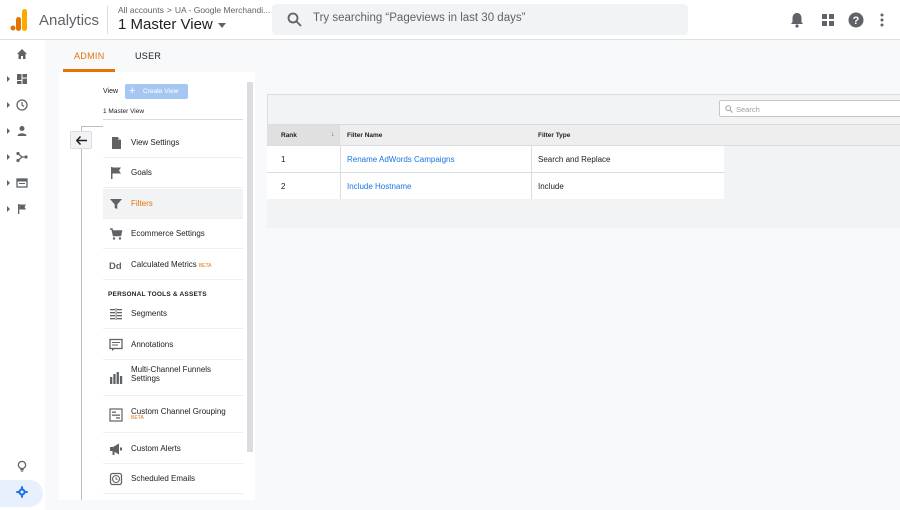 Image resolution: width=900 pixels, height=510 pixels. What do you see at coordinates (157, 294) in the screenshot?
I see `section-title: PERSONAL TOOLS & ASSETS` at bounding box center [157, 294].